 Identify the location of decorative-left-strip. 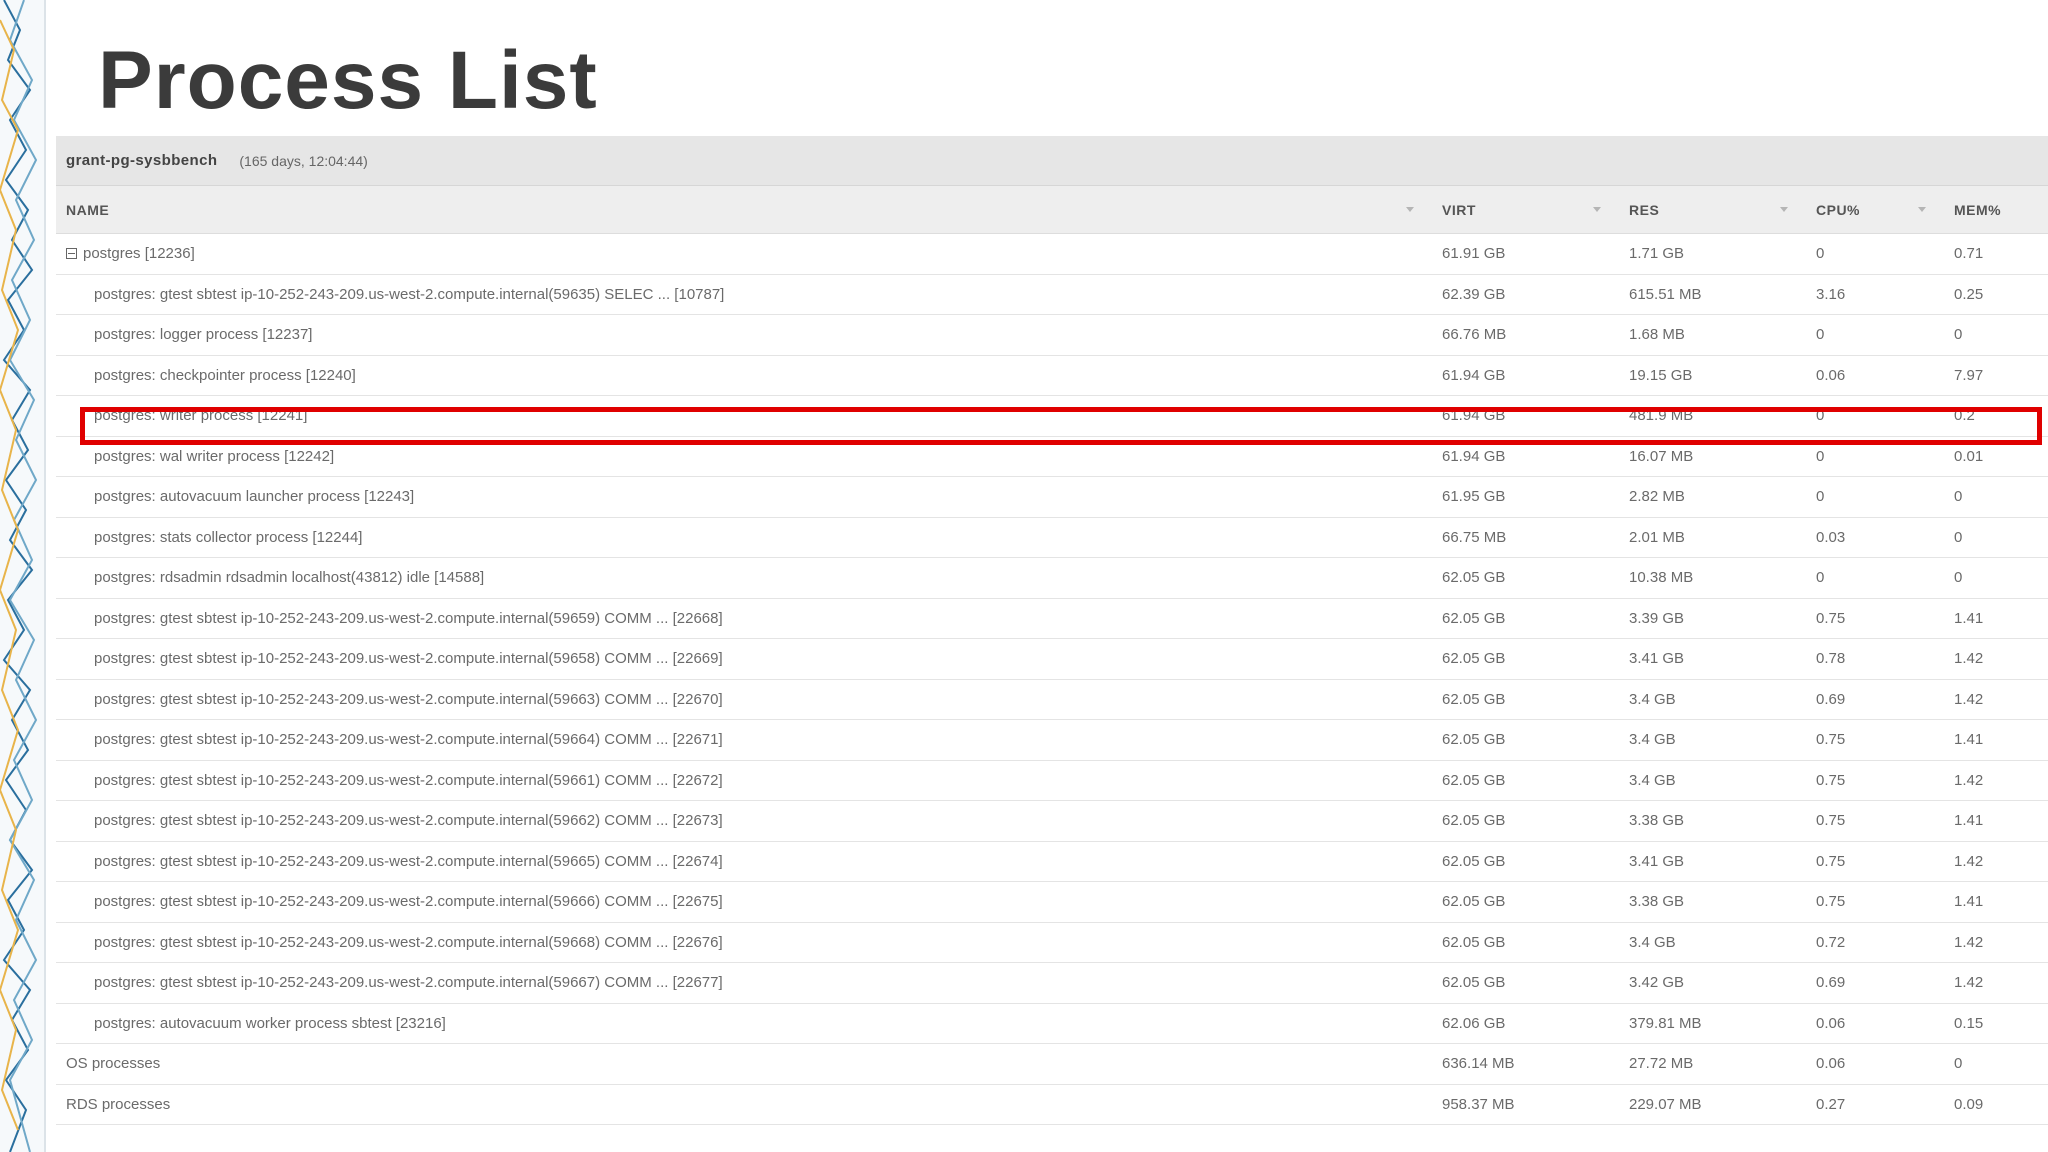
(23, 576).